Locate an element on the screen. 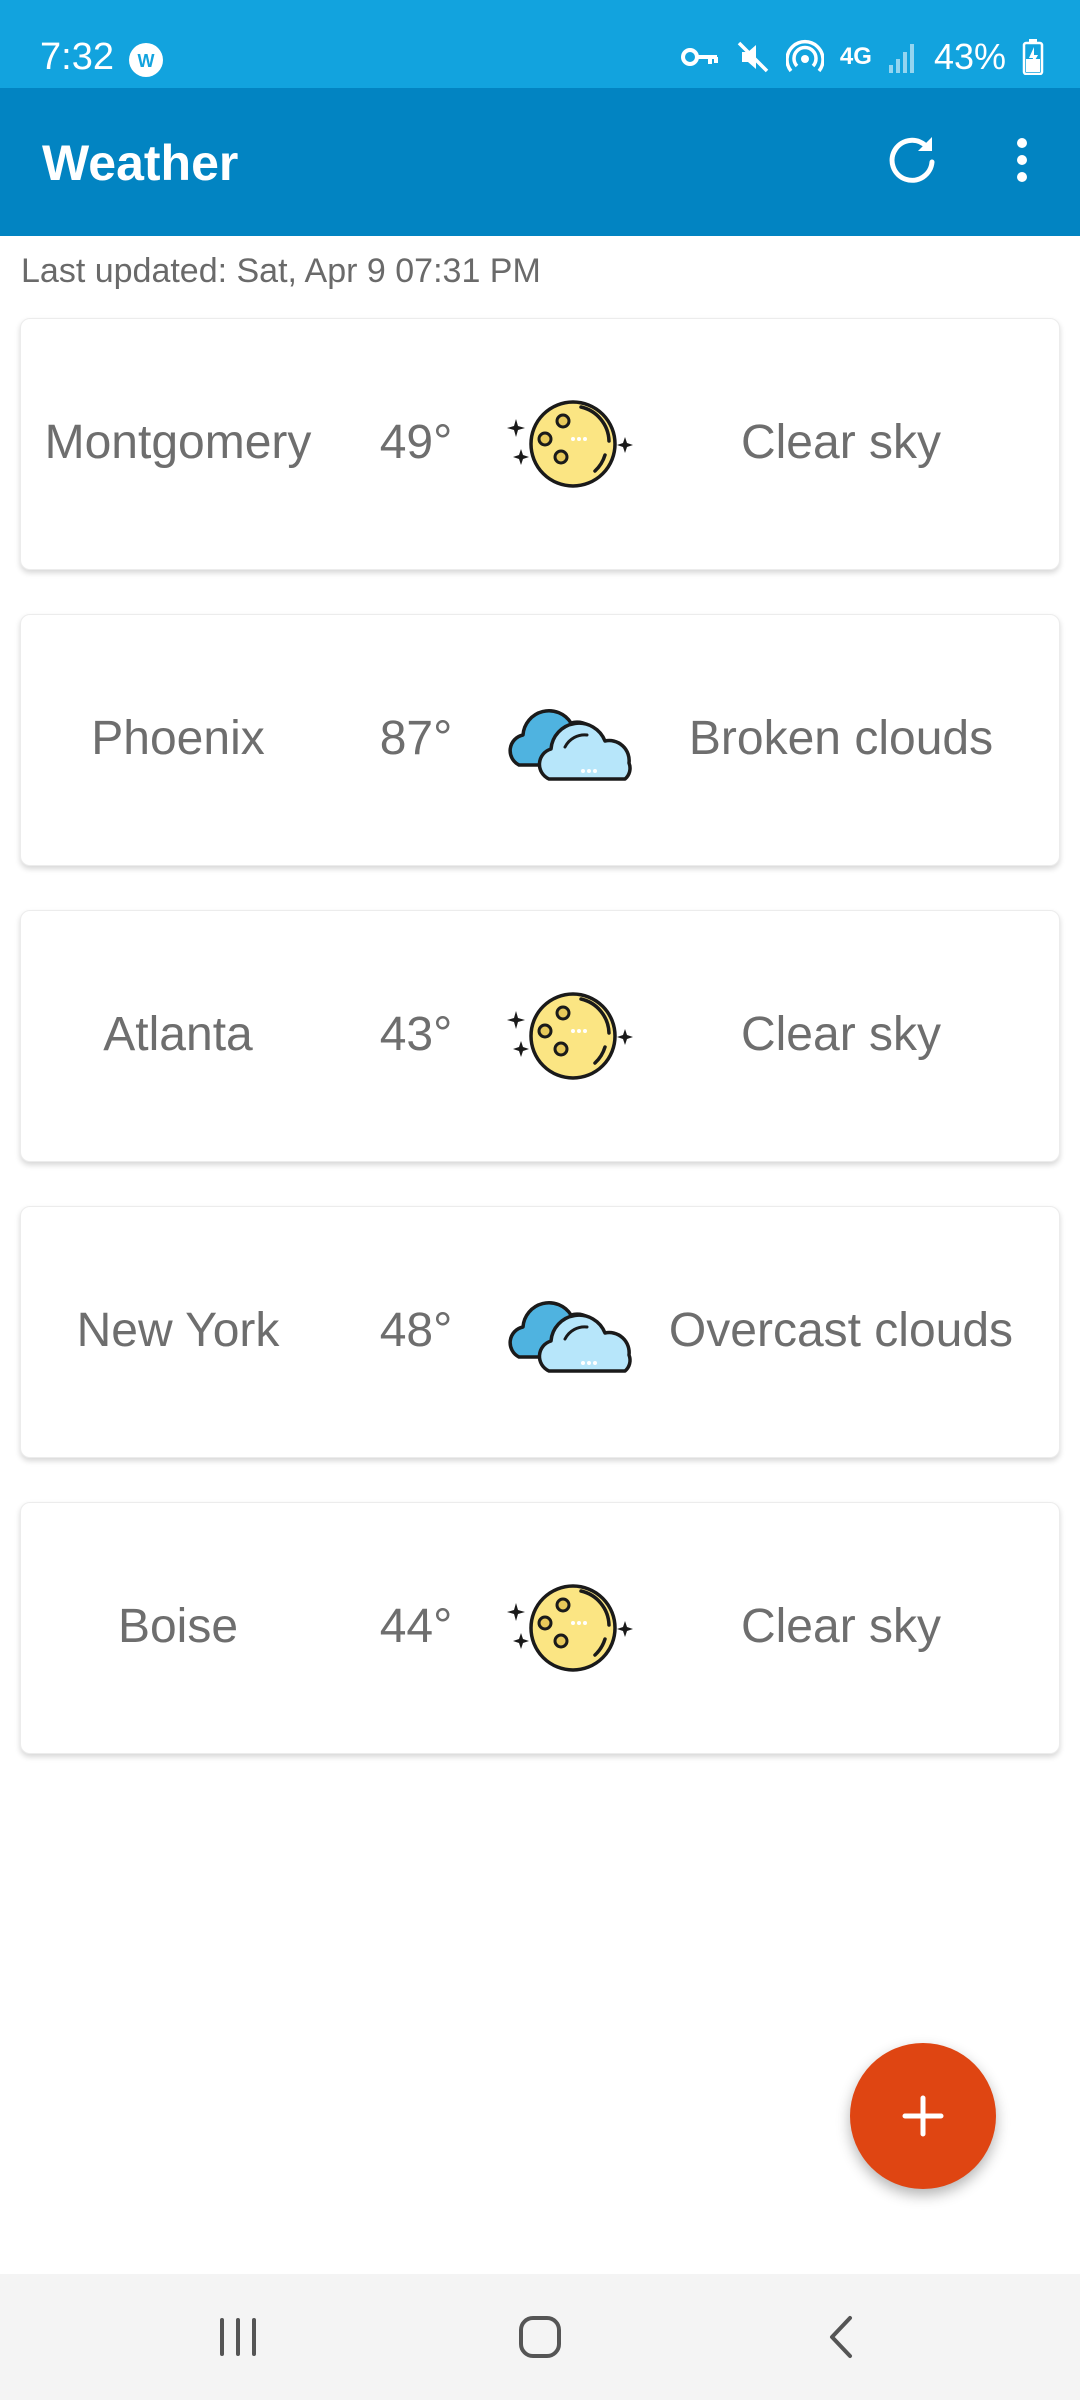 The width and height of the screenshot is (1080, 2400). hotspot-icon is located at coordinates (804, 57).